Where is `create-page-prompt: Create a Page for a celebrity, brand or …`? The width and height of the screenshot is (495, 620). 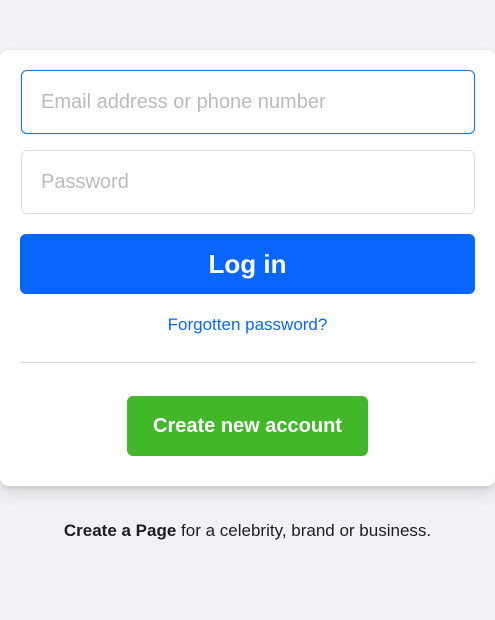 create-page-prompt: Create a Page for a celebrity, brand or … is located at coordinates (247, 531).